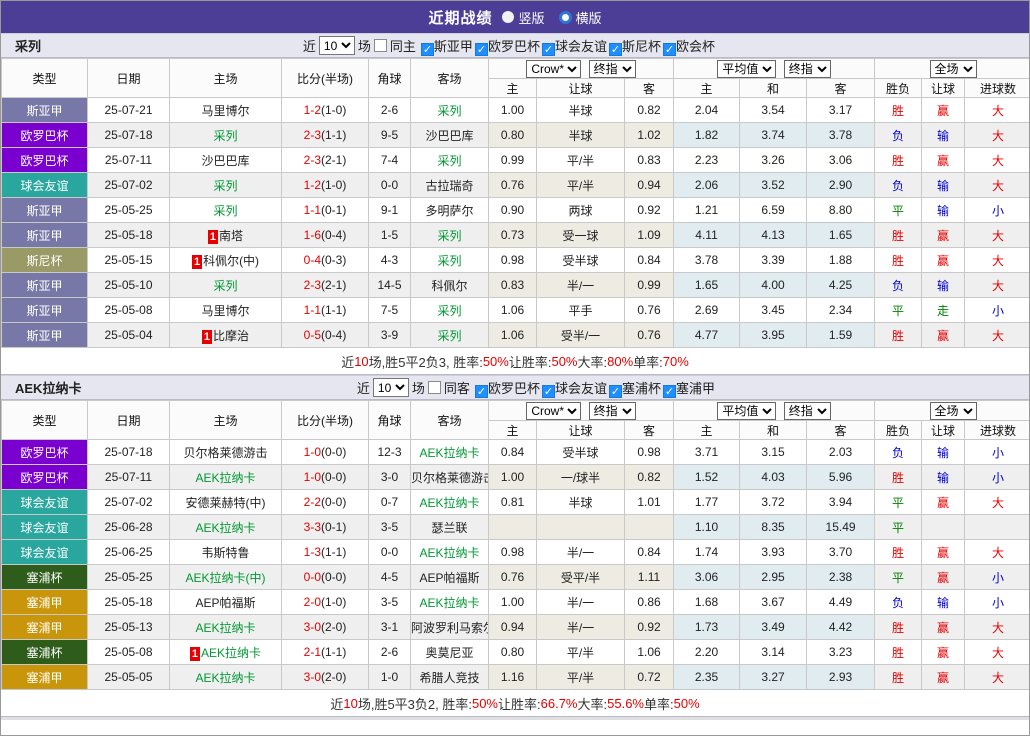 The image size is (1030, 736). Describe the element at coordinates (773, 602) in the screenshot. I see `avg-draw: 3.67` at that location.